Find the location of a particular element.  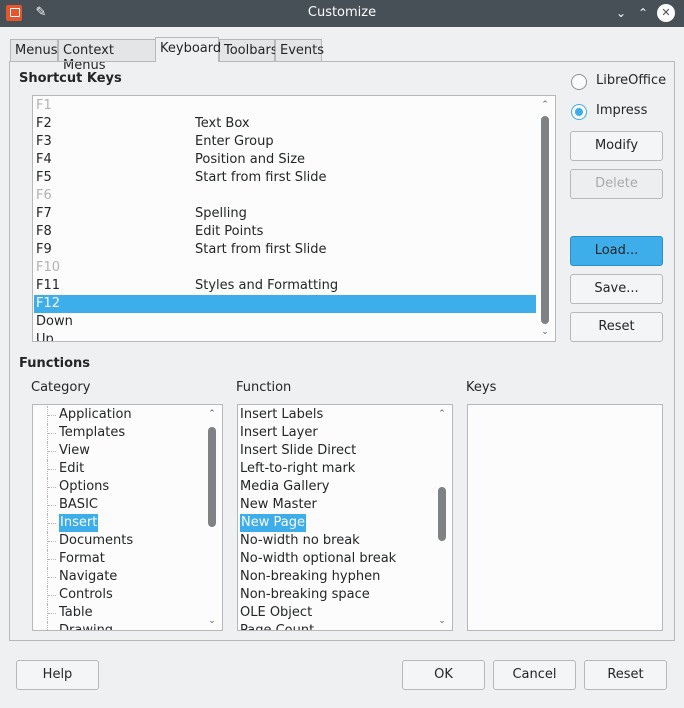

shortcut-row: F4 Position and Size is located at coordinates (285, 160).